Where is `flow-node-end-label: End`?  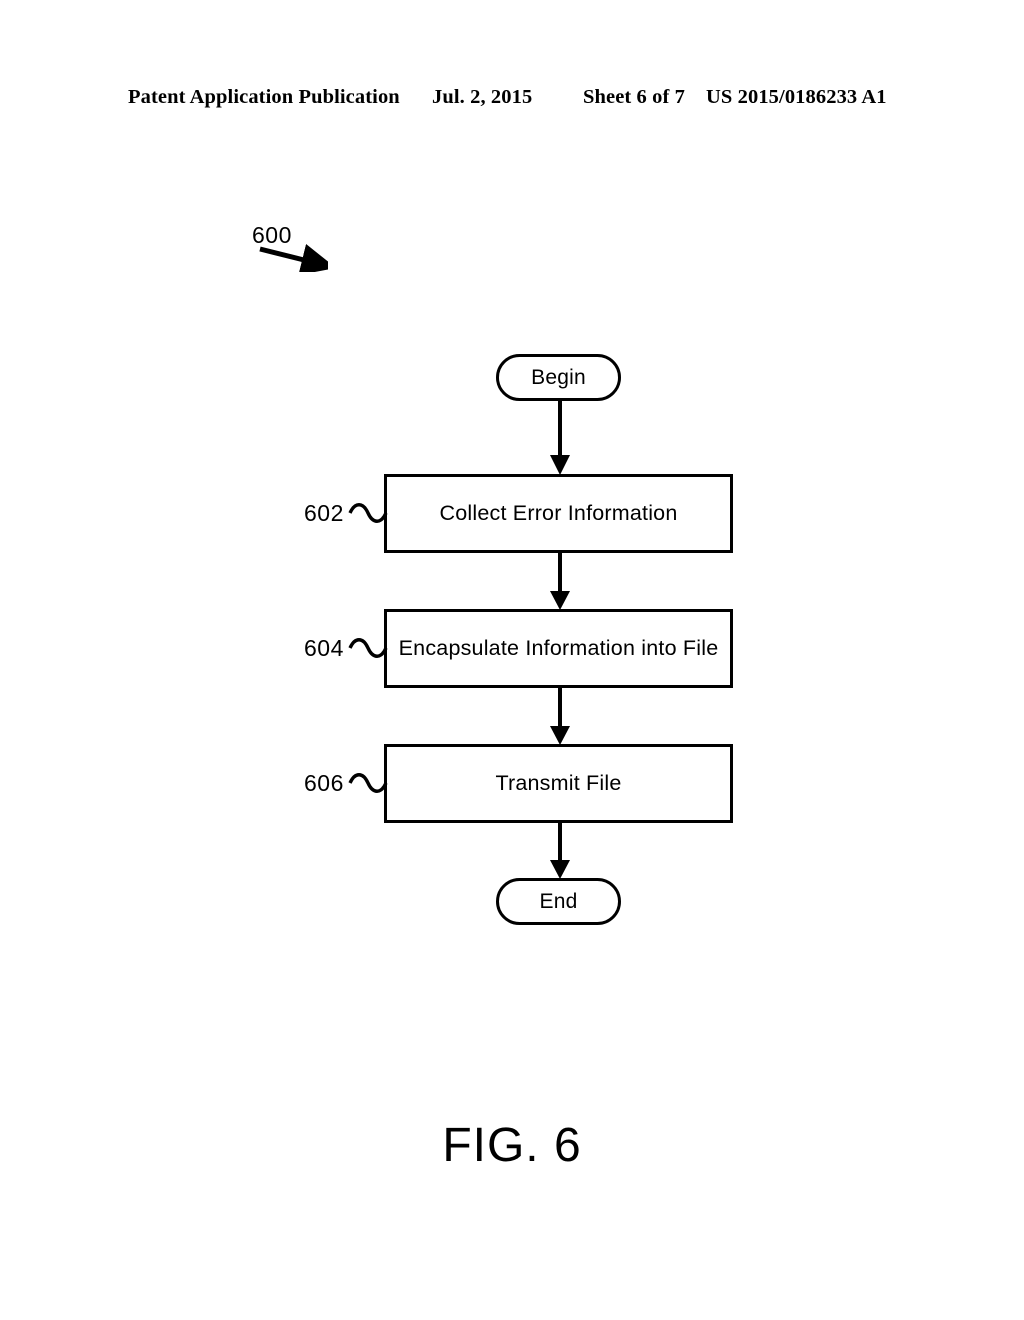 flow-node-end-label: End is located at coordinates (558, 901).